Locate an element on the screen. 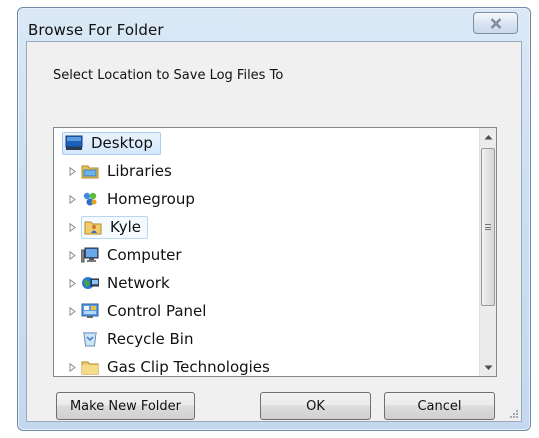 The image size is (539, 438). tree-item-recycle-bin: Recycle Bin is located at coordinates (131, 339).